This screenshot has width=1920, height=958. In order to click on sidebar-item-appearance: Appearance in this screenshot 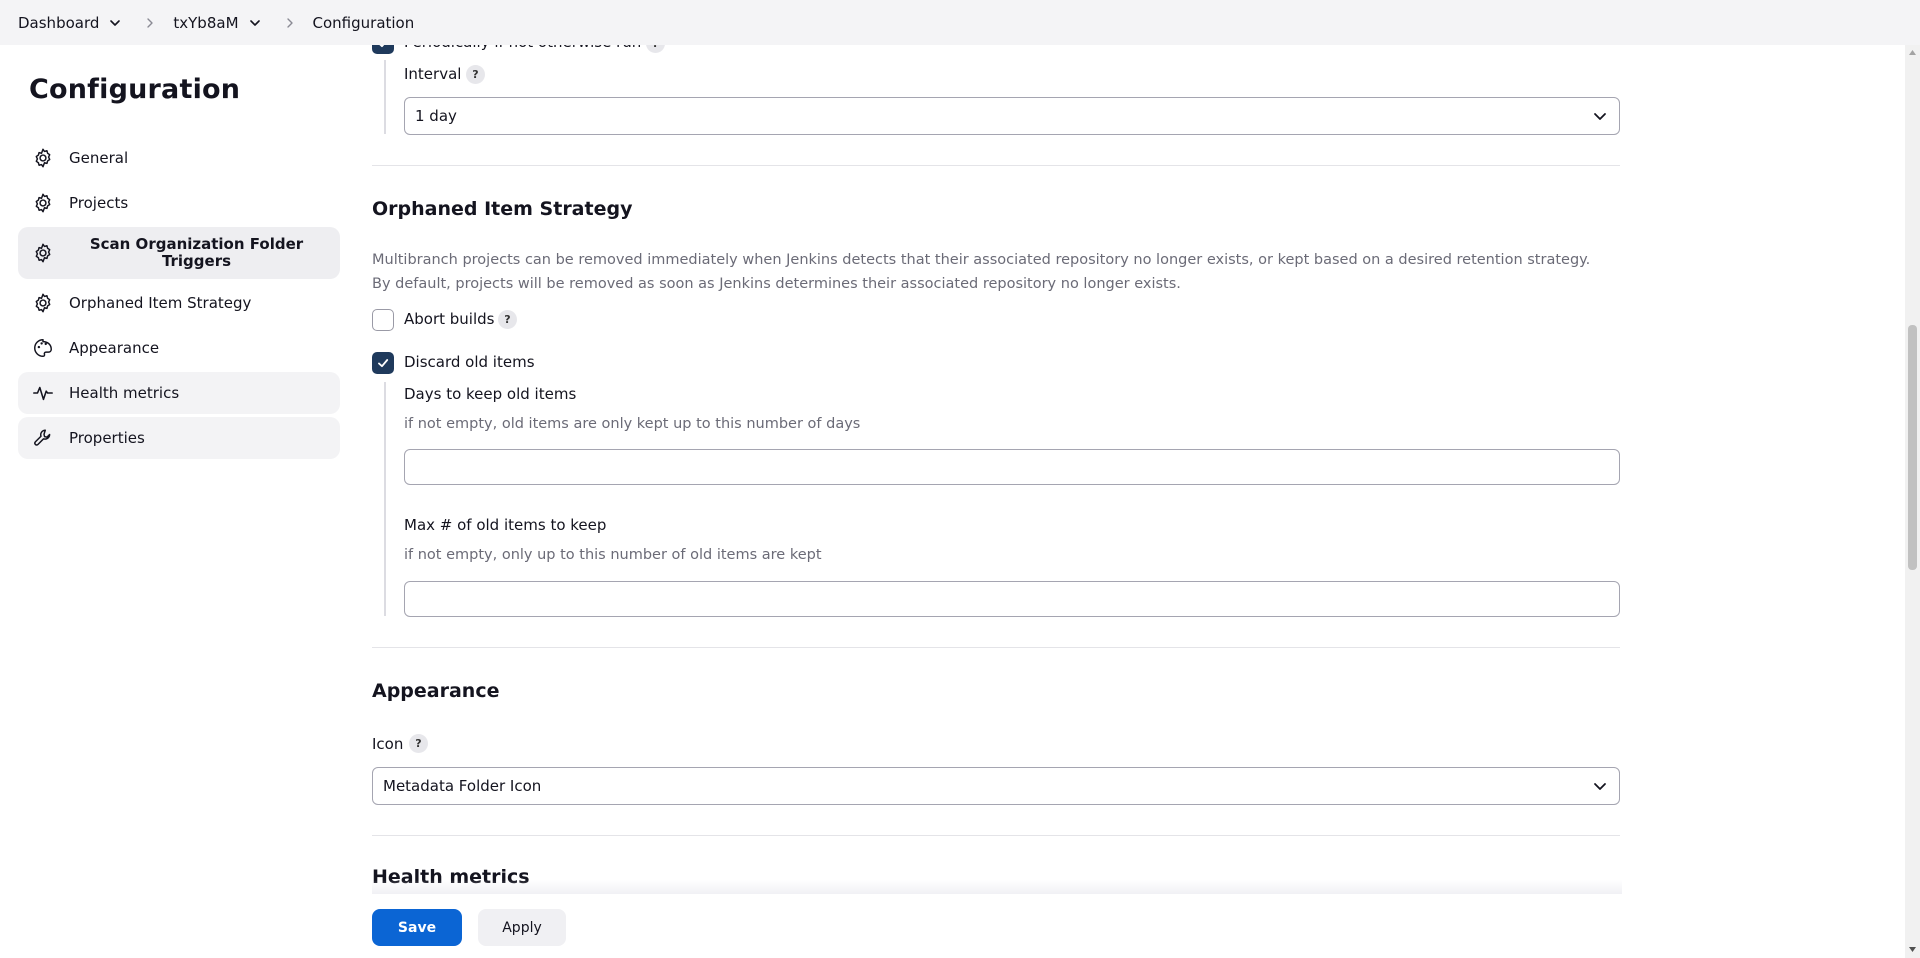, I will do `click(179, 348)`.